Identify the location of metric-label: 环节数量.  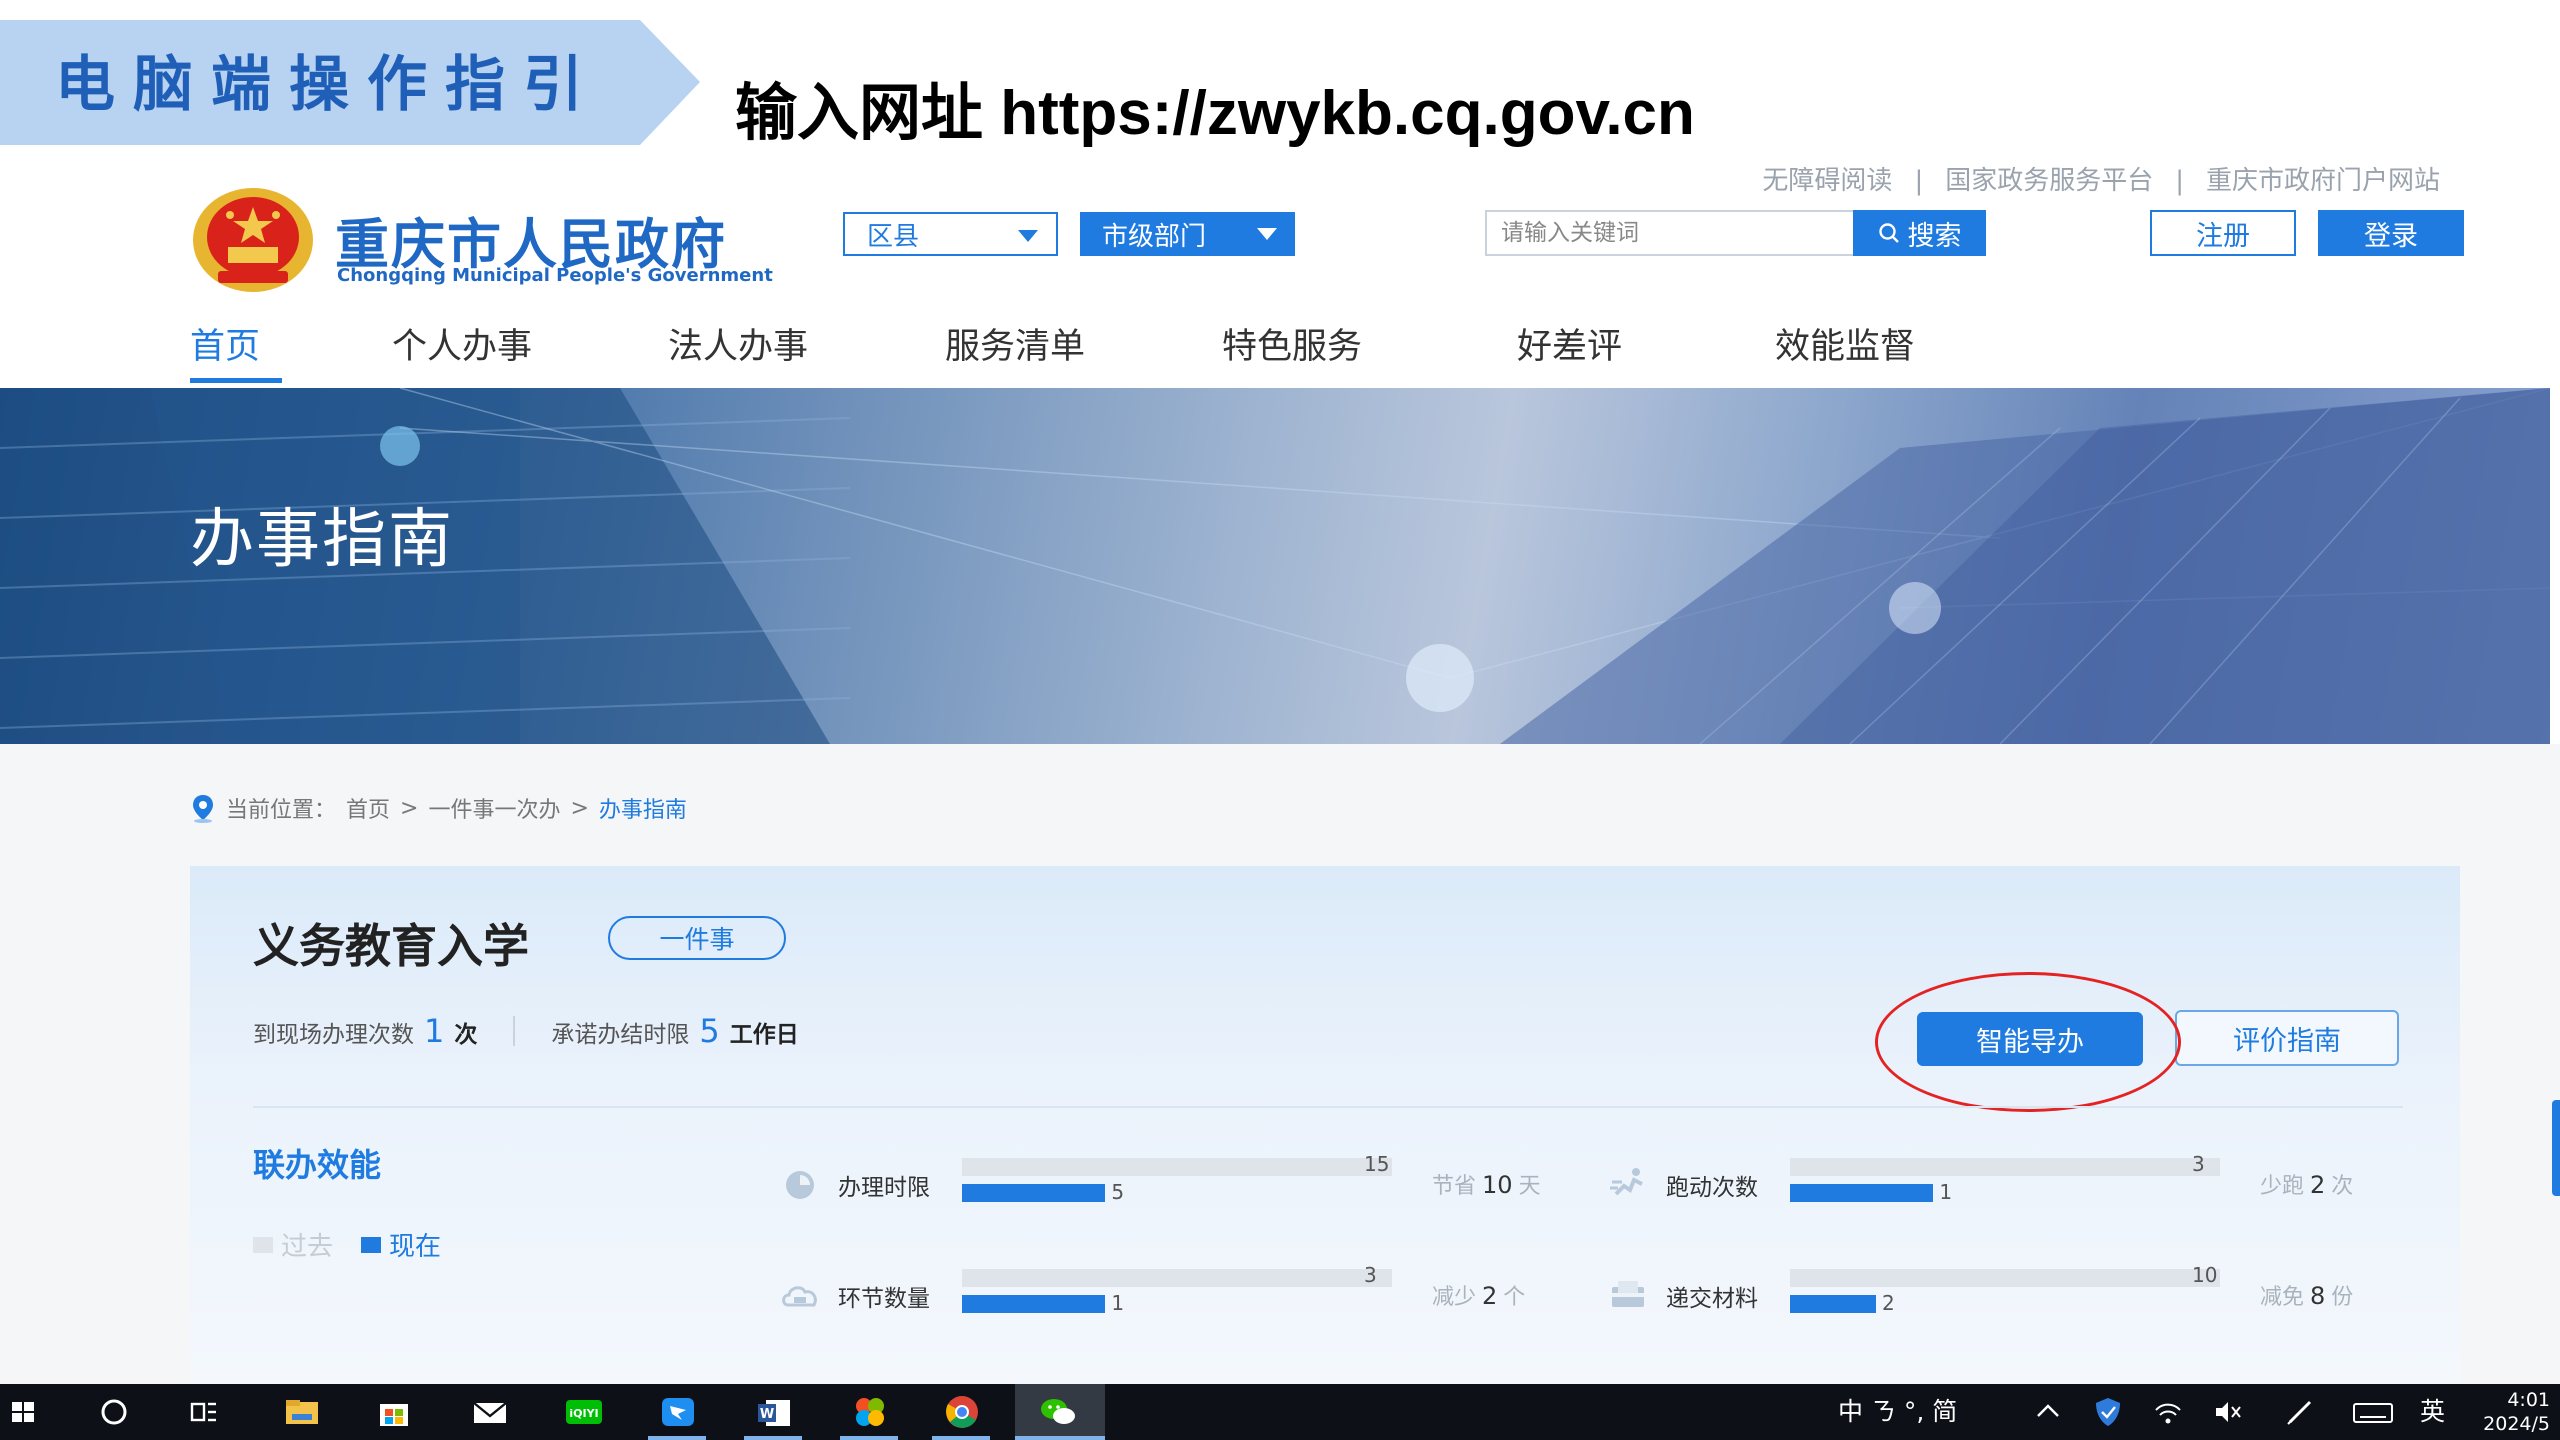
(884, 1299).